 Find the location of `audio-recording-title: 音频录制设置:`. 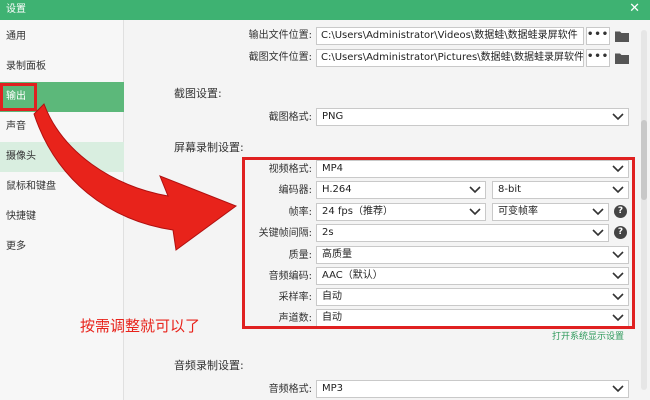

audio-recording-title: 音频录制设置: is located at coordinates (209, 365).